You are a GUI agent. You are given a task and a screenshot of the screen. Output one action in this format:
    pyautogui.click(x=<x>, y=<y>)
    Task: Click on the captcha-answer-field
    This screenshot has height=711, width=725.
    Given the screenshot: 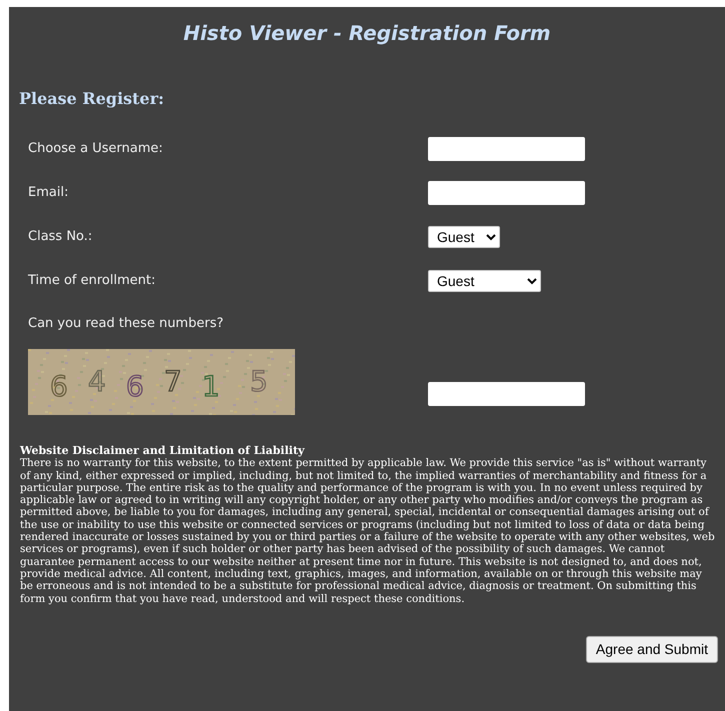 What is the action you would take?
    pyautogui.click(x=506, y=394)
    